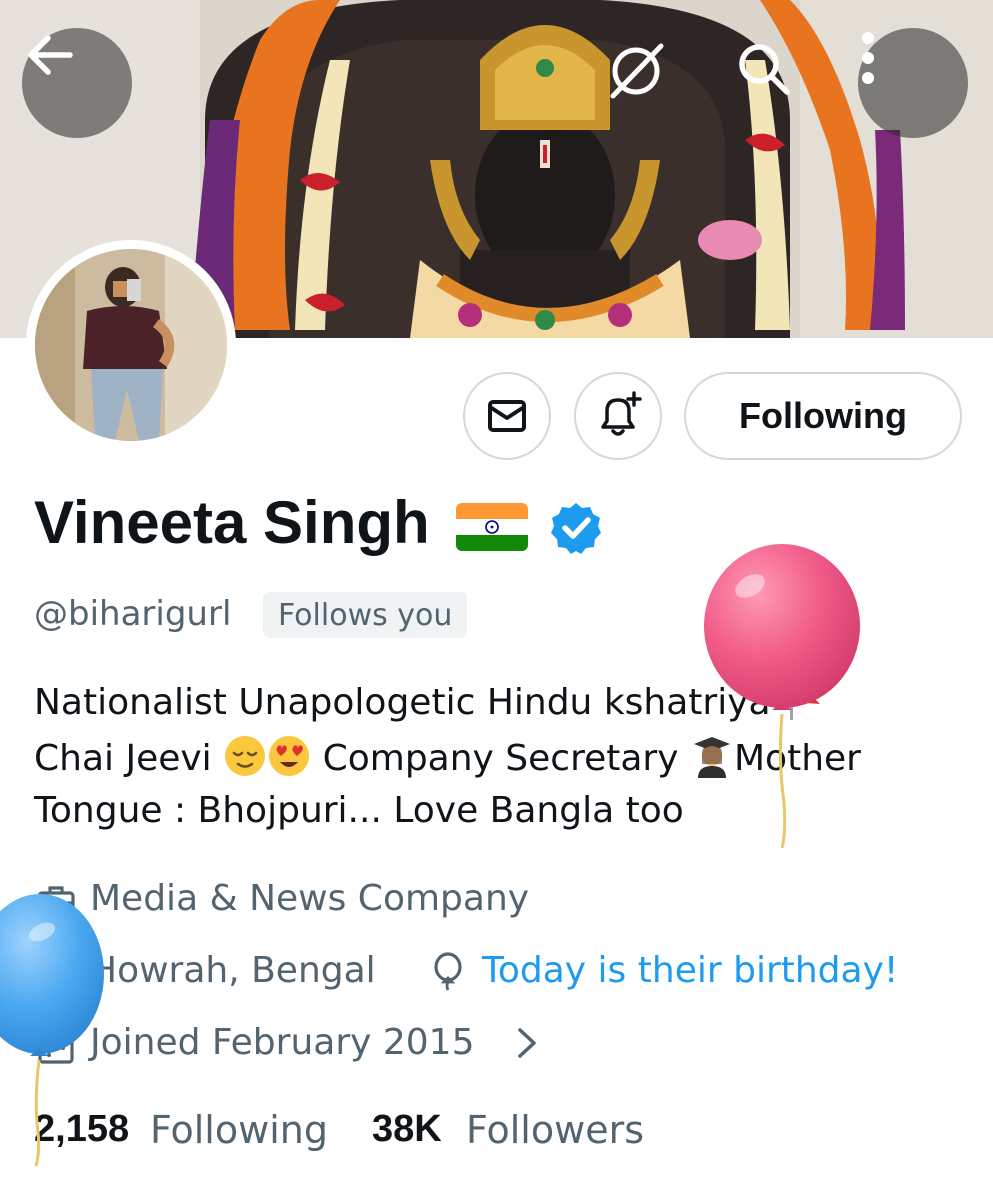 Image resolution: width=993 pixels, height=1200 pixels. Describe the element at coordinates (123, 758) in the screenshot. I see `bio-text: Chai Jeevi` at that location.